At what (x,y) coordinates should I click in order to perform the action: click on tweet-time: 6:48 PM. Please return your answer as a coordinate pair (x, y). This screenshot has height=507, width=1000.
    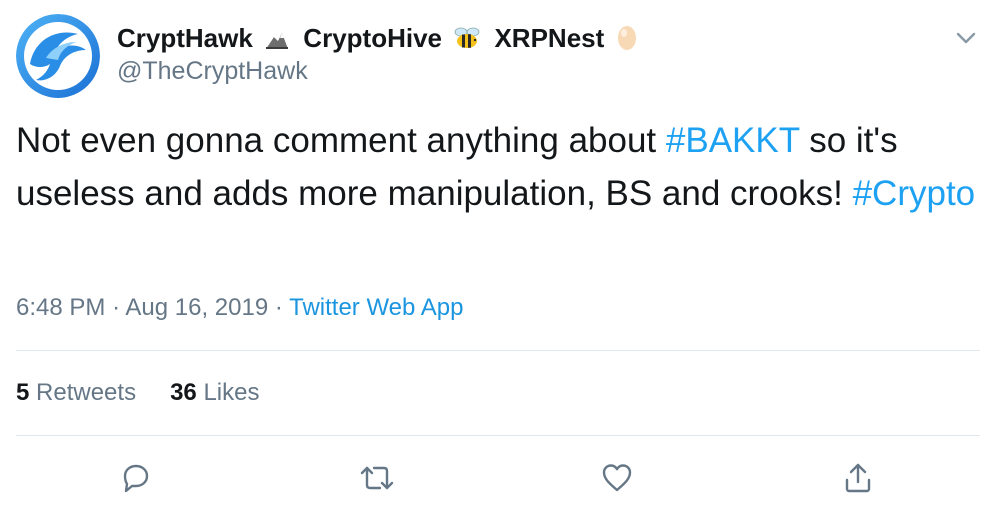
    Looking at the image, I should click on (60, 307).